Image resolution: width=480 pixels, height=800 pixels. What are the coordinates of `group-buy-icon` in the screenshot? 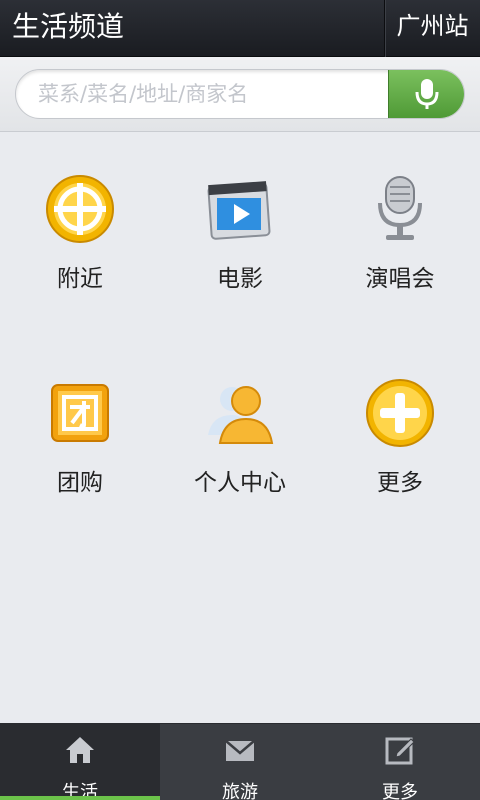 It's located at (80, 413).